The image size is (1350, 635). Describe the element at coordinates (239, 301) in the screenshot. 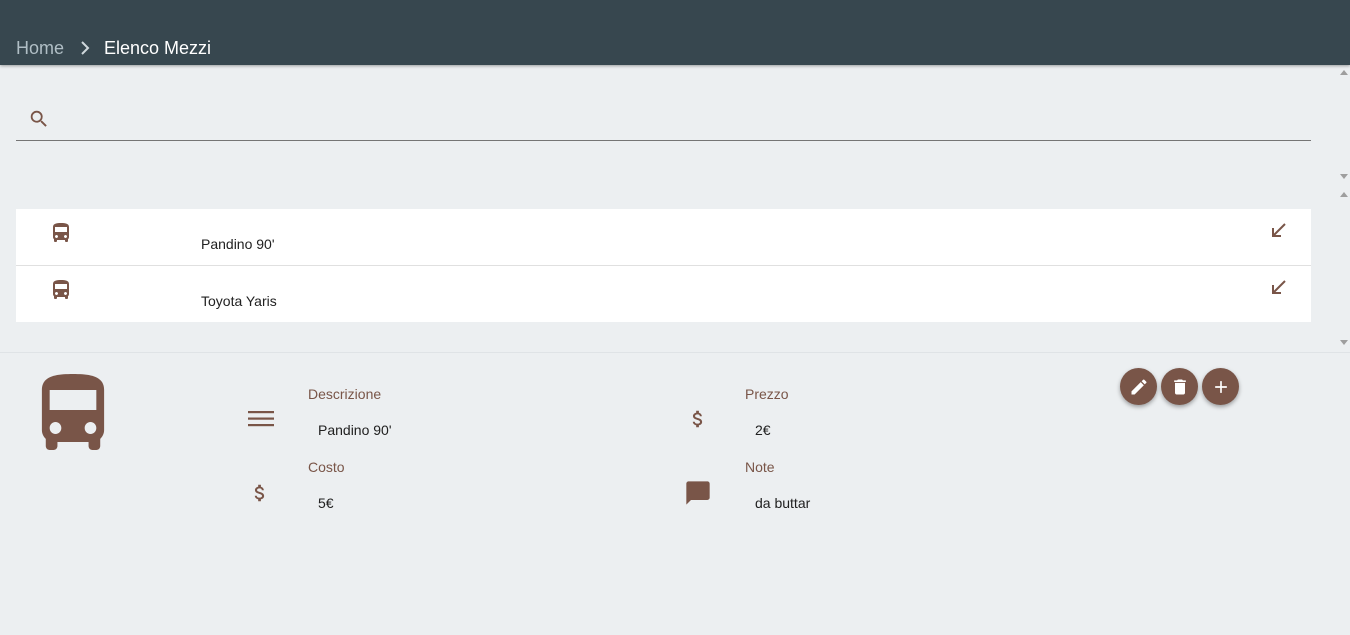

I see `list-item-label: Toyota Yaris` at that location.